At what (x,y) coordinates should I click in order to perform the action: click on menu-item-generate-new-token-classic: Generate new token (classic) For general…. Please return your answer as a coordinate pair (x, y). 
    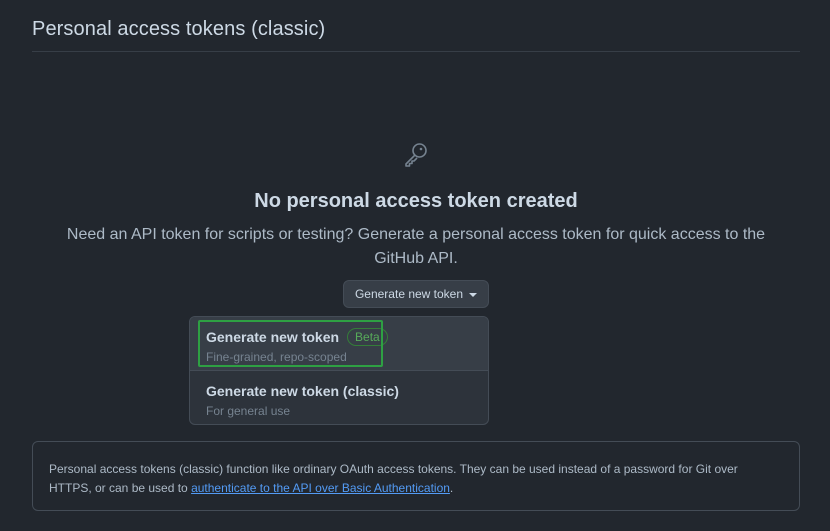
    Looking at the image, I should click on (339, 397).